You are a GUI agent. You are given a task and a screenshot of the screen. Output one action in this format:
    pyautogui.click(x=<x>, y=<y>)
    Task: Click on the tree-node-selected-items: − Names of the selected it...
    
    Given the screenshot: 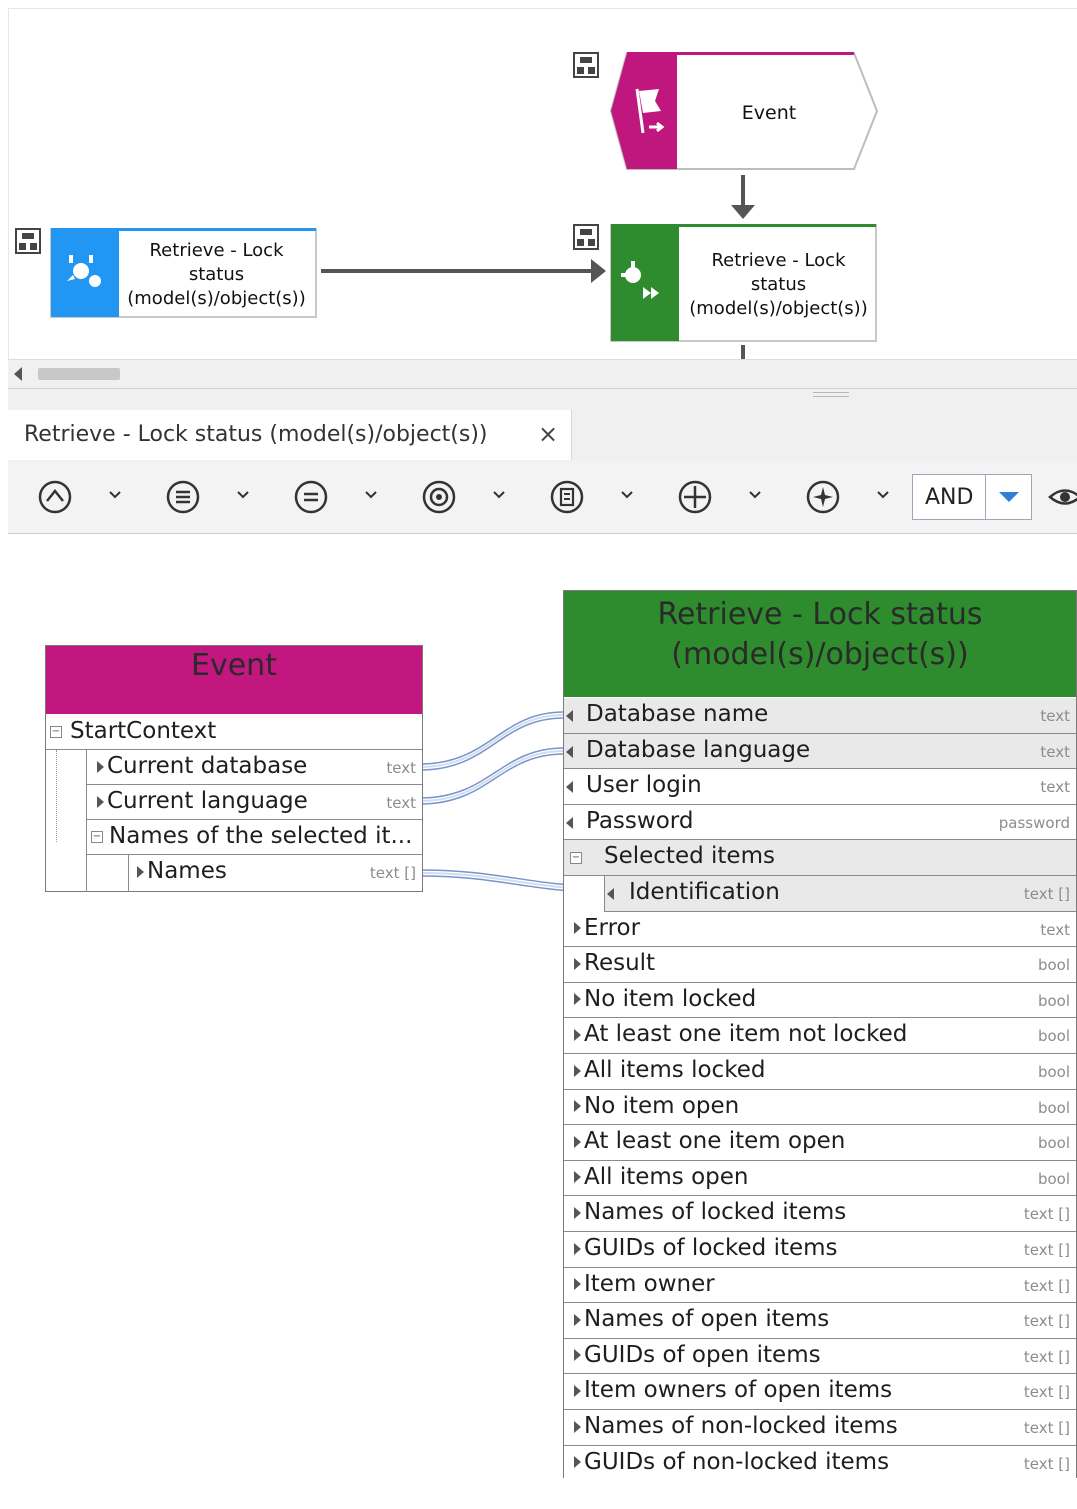 What is the action you would take?
    pyautogui.click(x=254, y=837)
    